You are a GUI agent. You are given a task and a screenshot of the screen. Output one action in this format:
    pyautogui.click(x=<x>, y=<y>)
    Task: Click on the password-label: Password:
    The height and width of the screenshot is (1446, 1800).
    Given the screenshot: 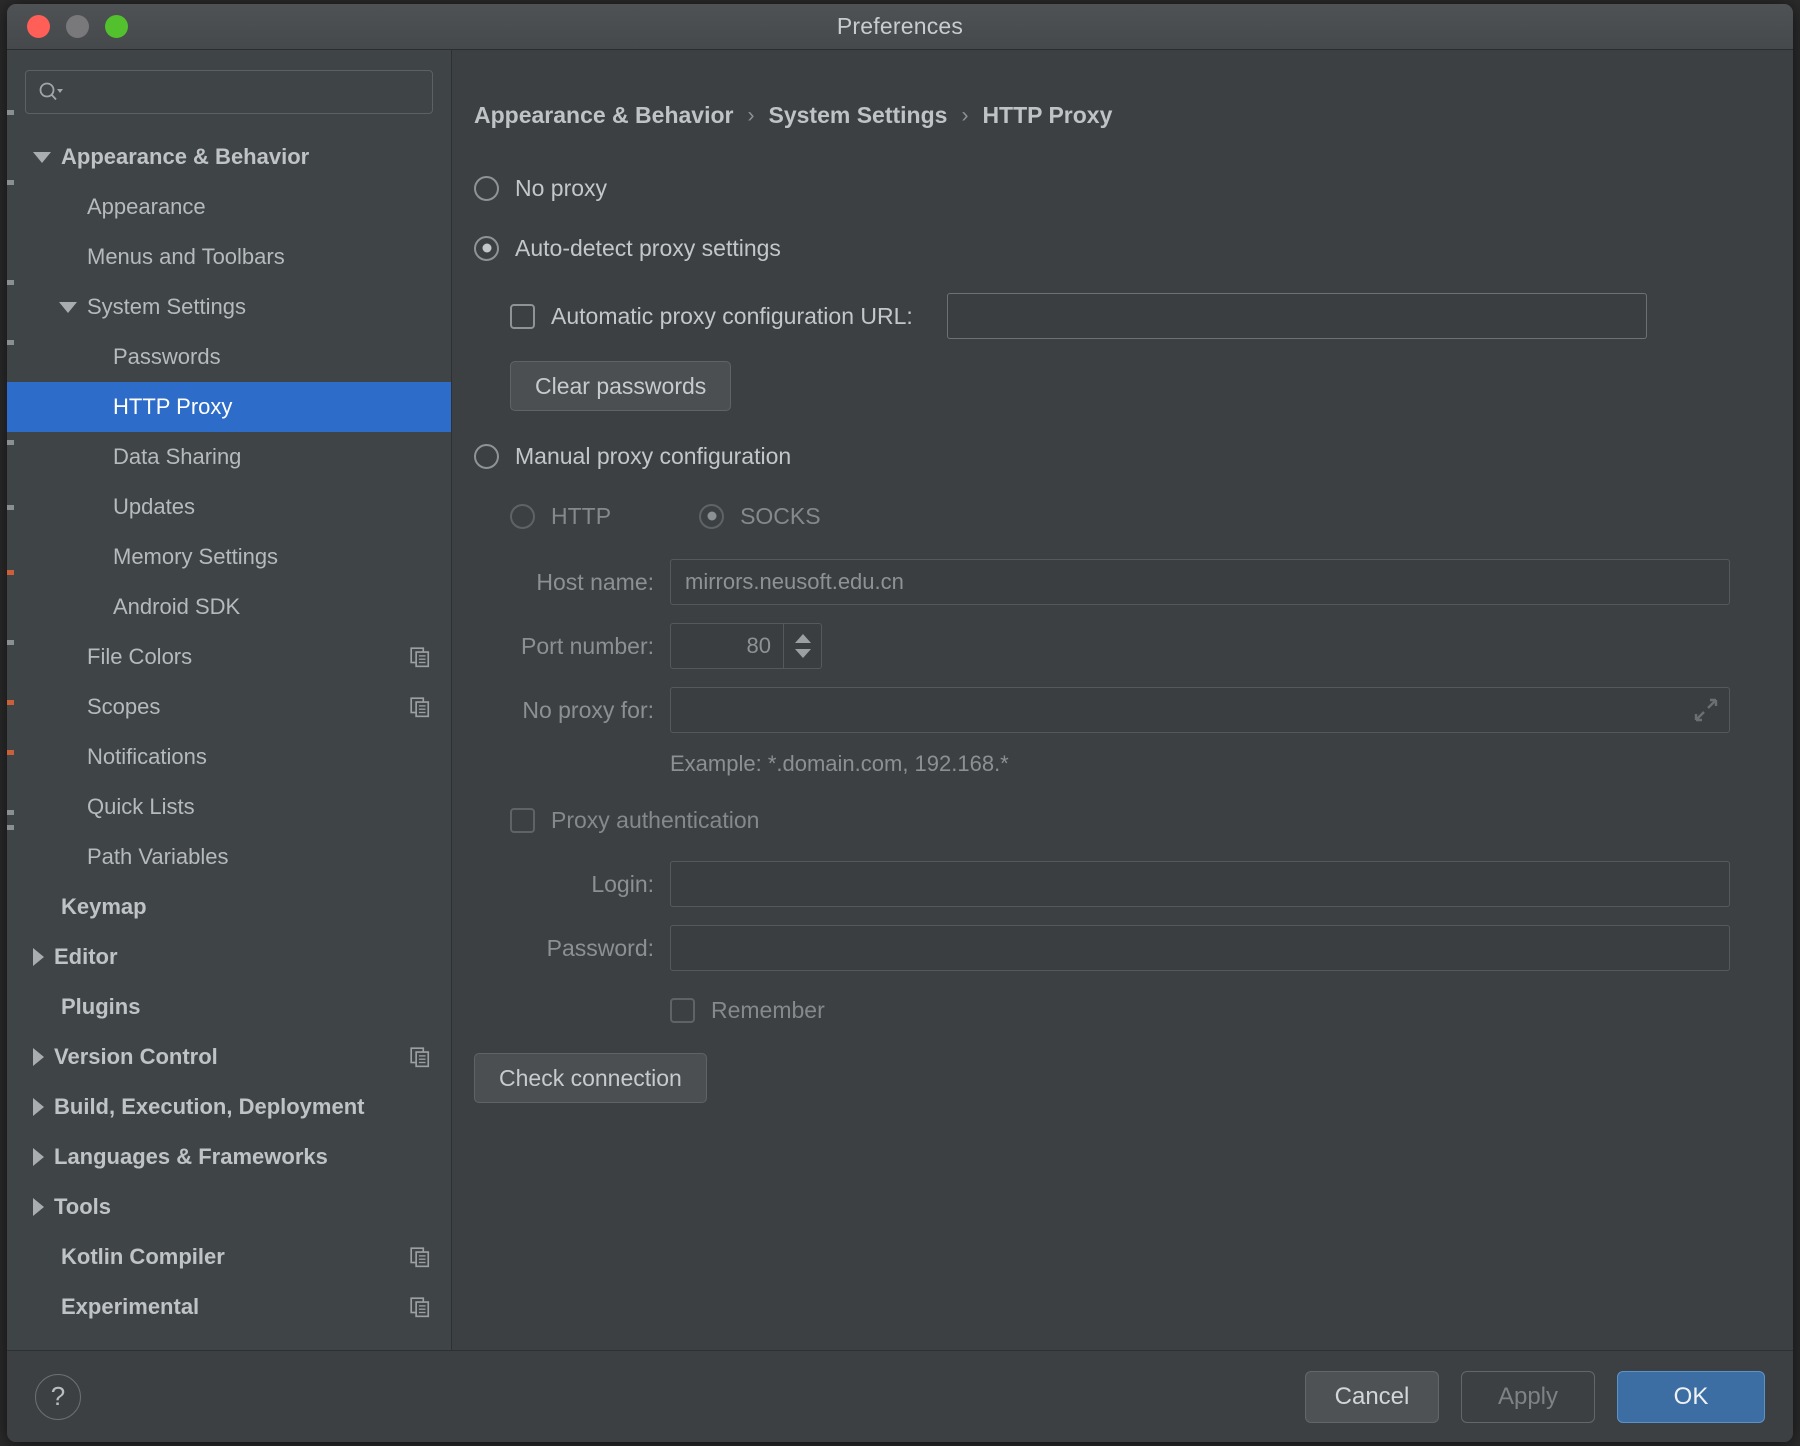 What is the action you would take?
    pyautogui.click(x=600, y=947)
    